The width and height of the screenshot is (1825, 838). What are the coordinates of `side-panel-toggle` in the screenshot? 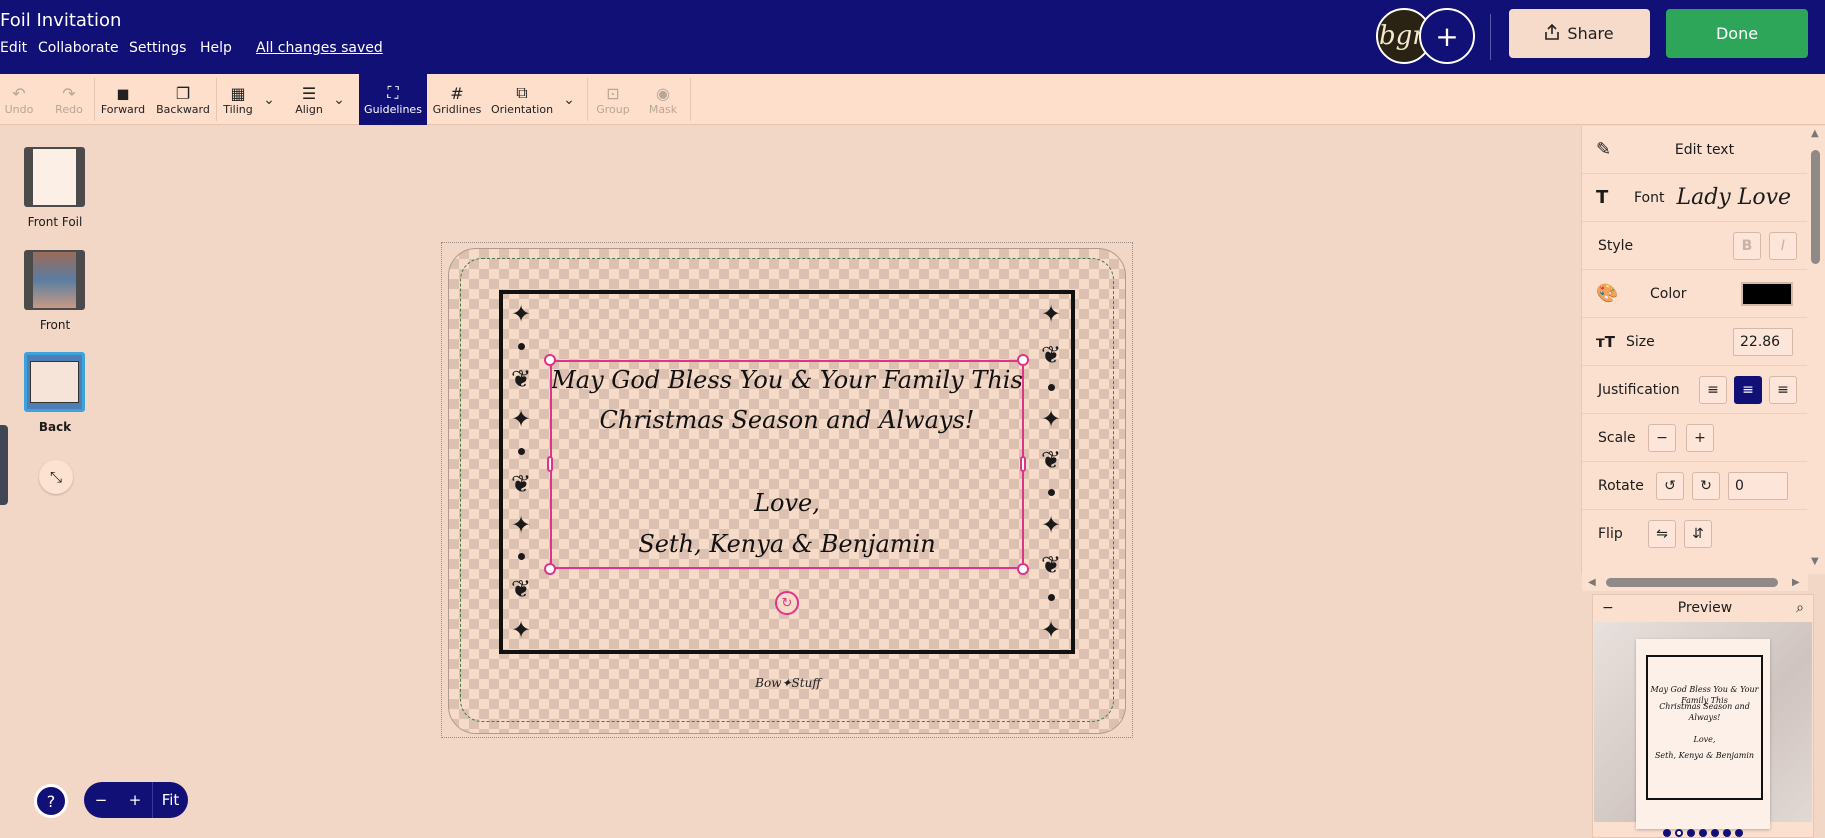 It's located at (4, 465).